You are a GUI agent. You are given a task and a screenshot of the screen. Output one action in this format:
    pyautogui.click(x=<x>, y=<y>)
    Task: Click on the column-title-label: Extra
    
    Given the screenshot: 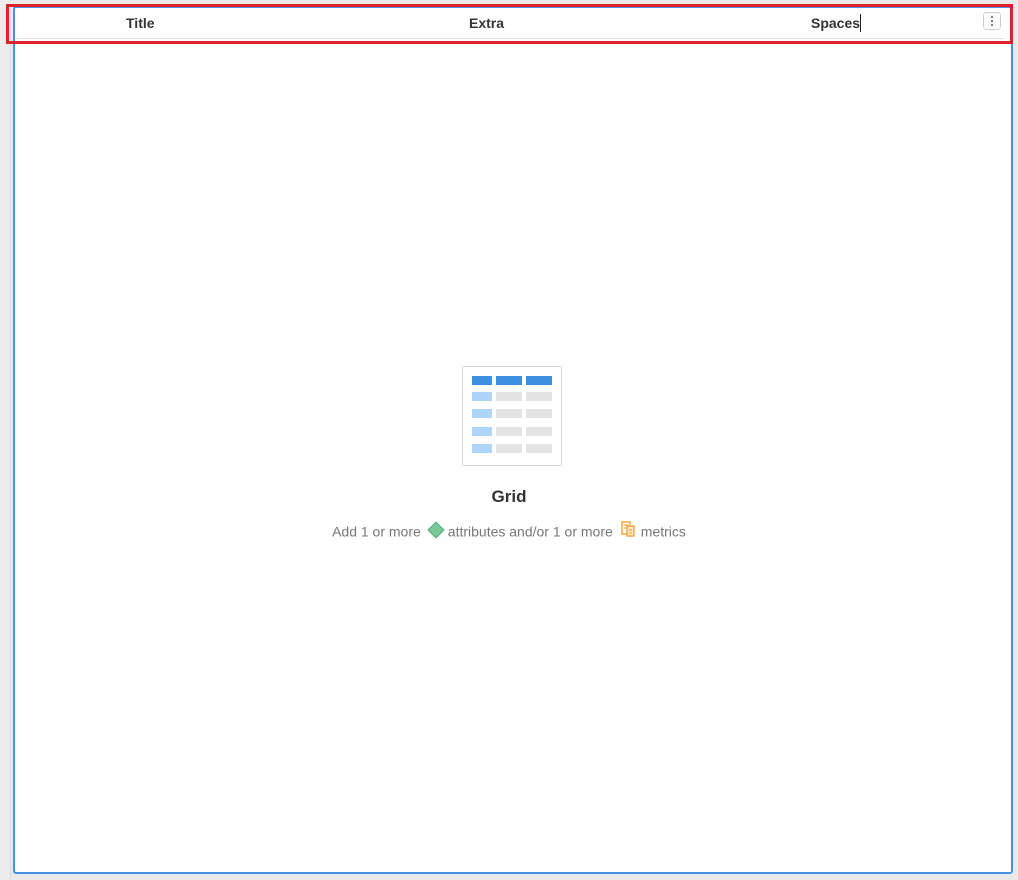 What is the action you would take?
    pyautogui.click(x=487, y=23)
    